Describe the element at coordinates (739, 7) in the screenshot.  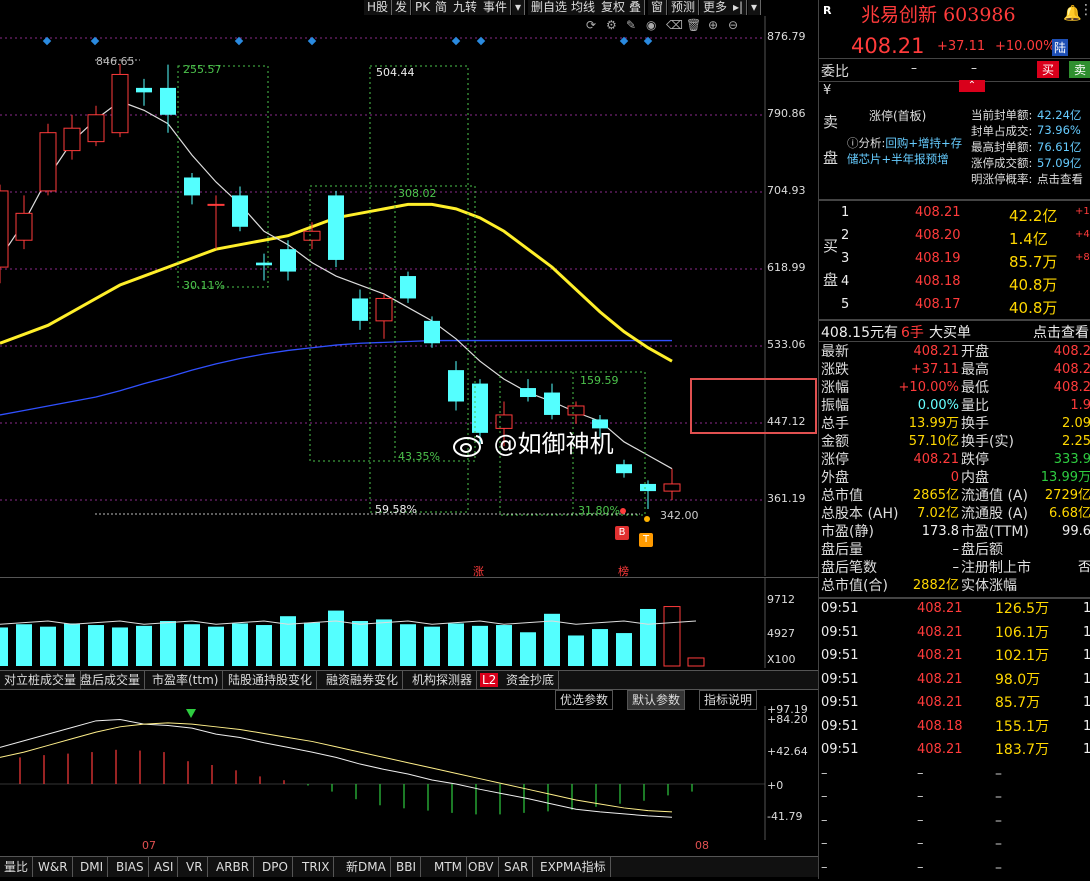
I see `toolbar-item-14: ▸|` at that location.